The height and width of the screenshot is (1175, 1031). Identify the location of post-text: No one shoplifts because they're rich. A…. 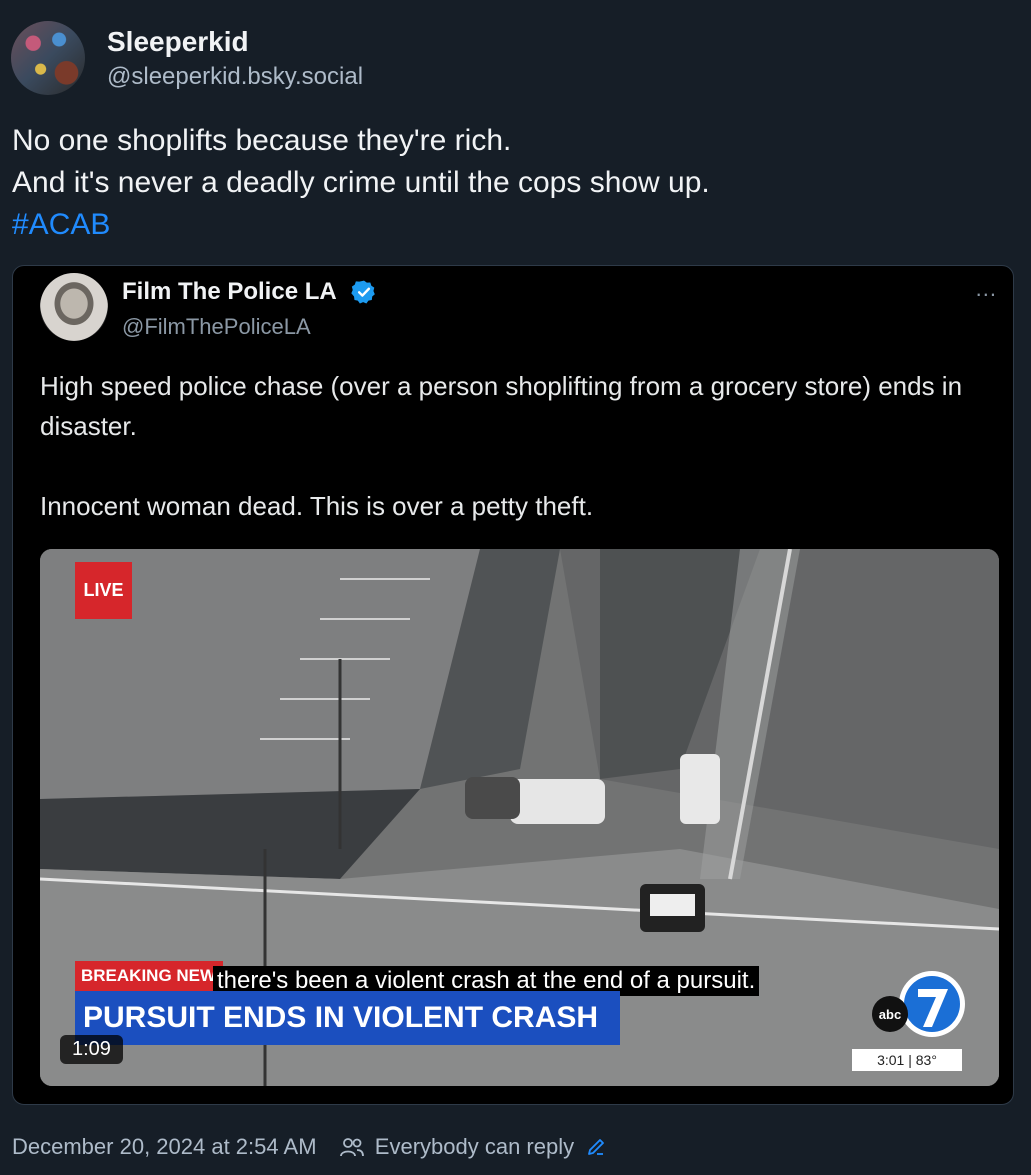
(512, 183).